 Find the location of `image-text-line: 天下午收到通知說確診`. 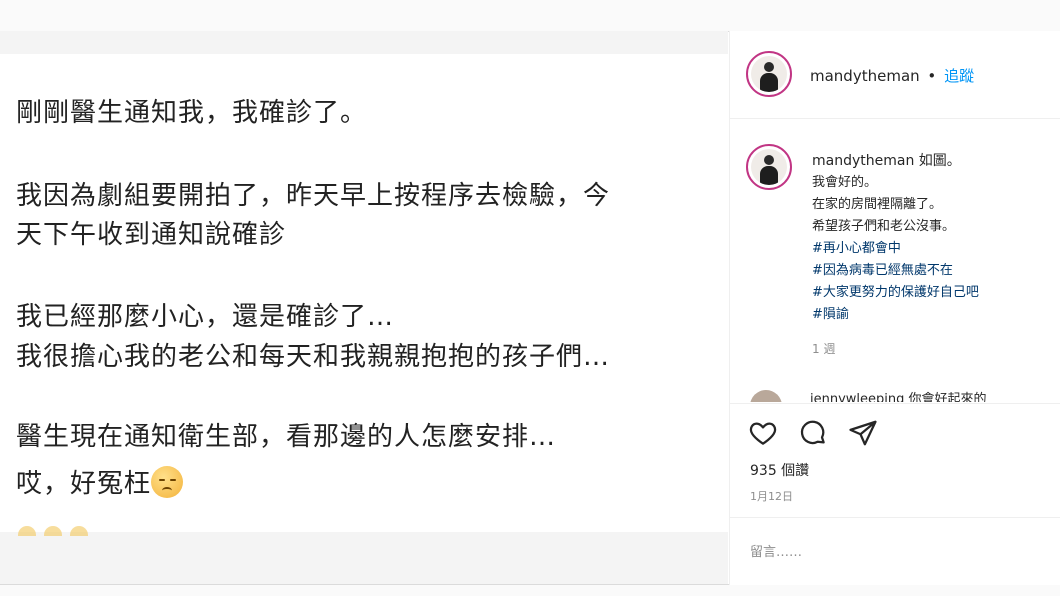

image-text-line: 天下午收到通知說確診 is located at coordinates (151, 235).